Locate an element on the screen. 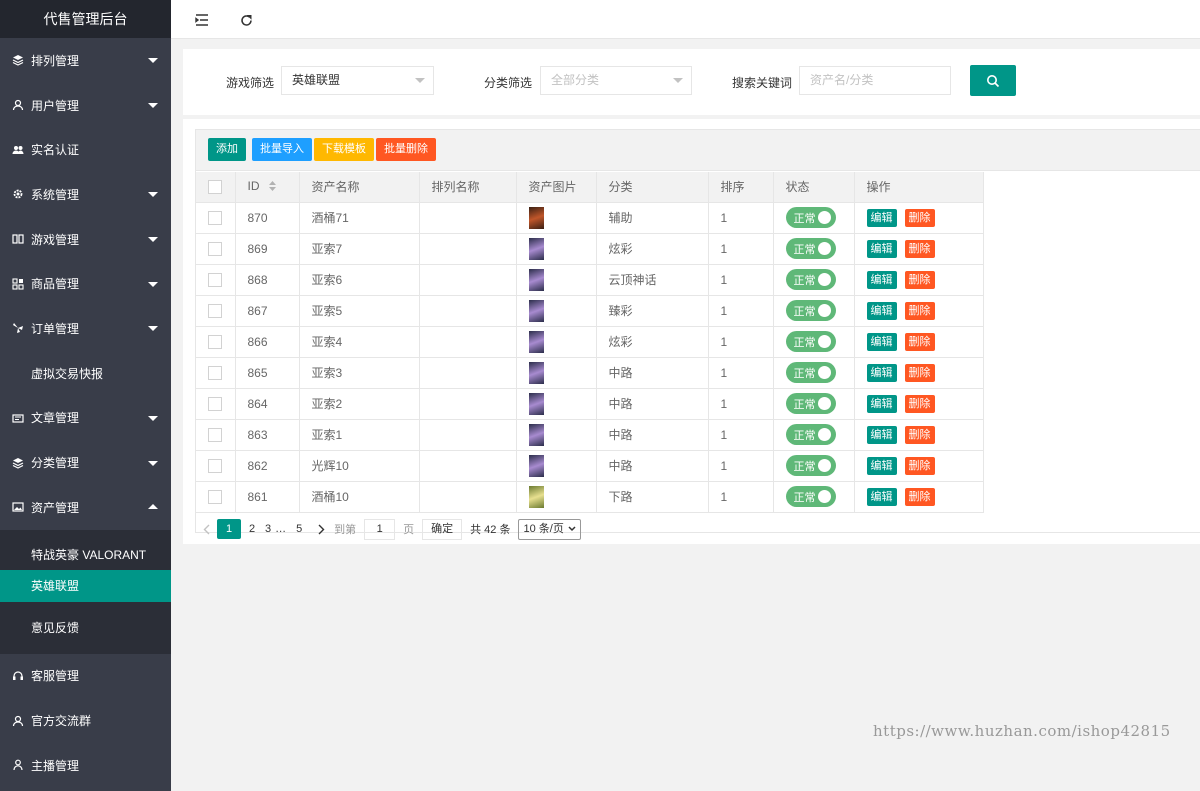  cell-category: 中路 is located at coordinates (652, 404).